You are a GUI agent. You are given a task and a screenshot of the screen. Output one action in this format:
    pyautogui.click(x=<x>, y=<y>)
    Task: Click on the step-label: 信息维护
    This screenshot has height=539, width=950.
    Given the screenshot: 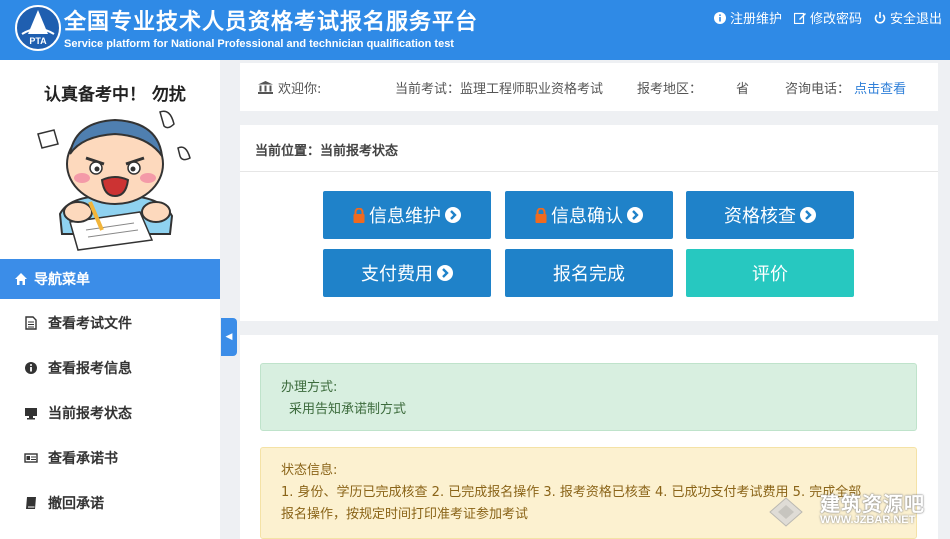 What is the action you would take?
    pyautogui.click(x=405, y=216)
    